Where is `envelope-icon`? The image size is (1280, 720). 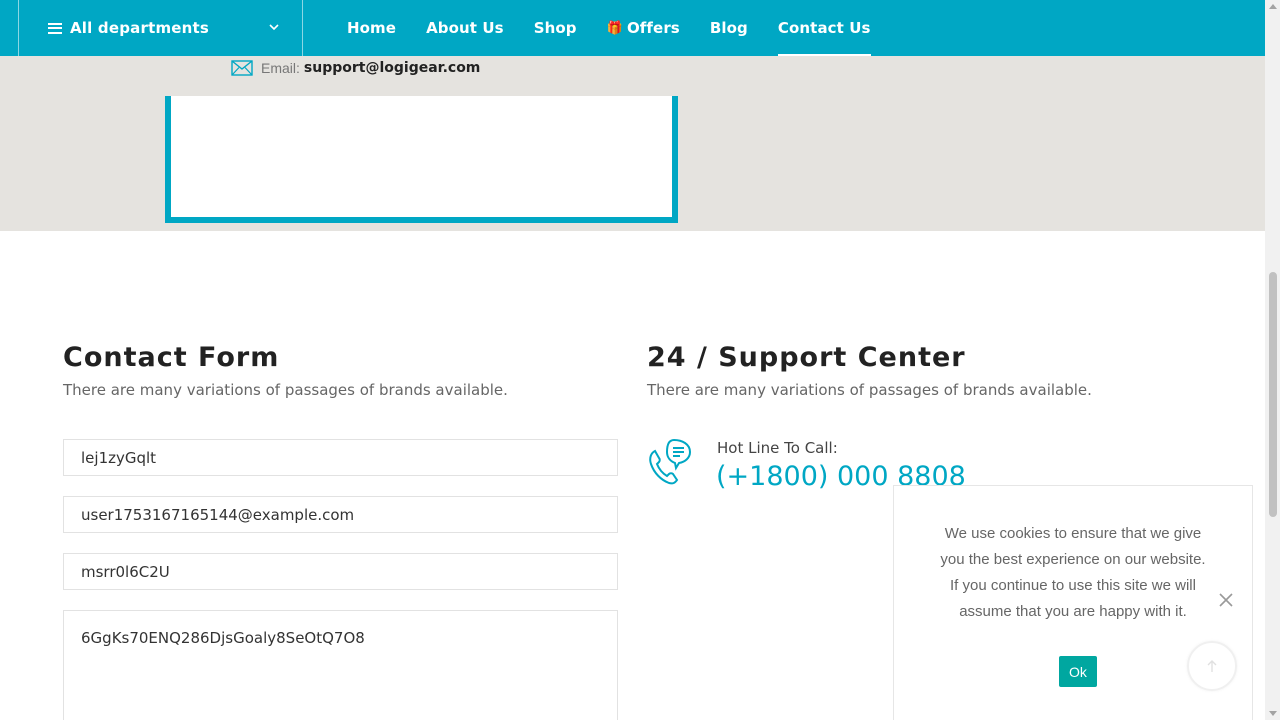 envelope-icon is located at coordinates (242, 68).